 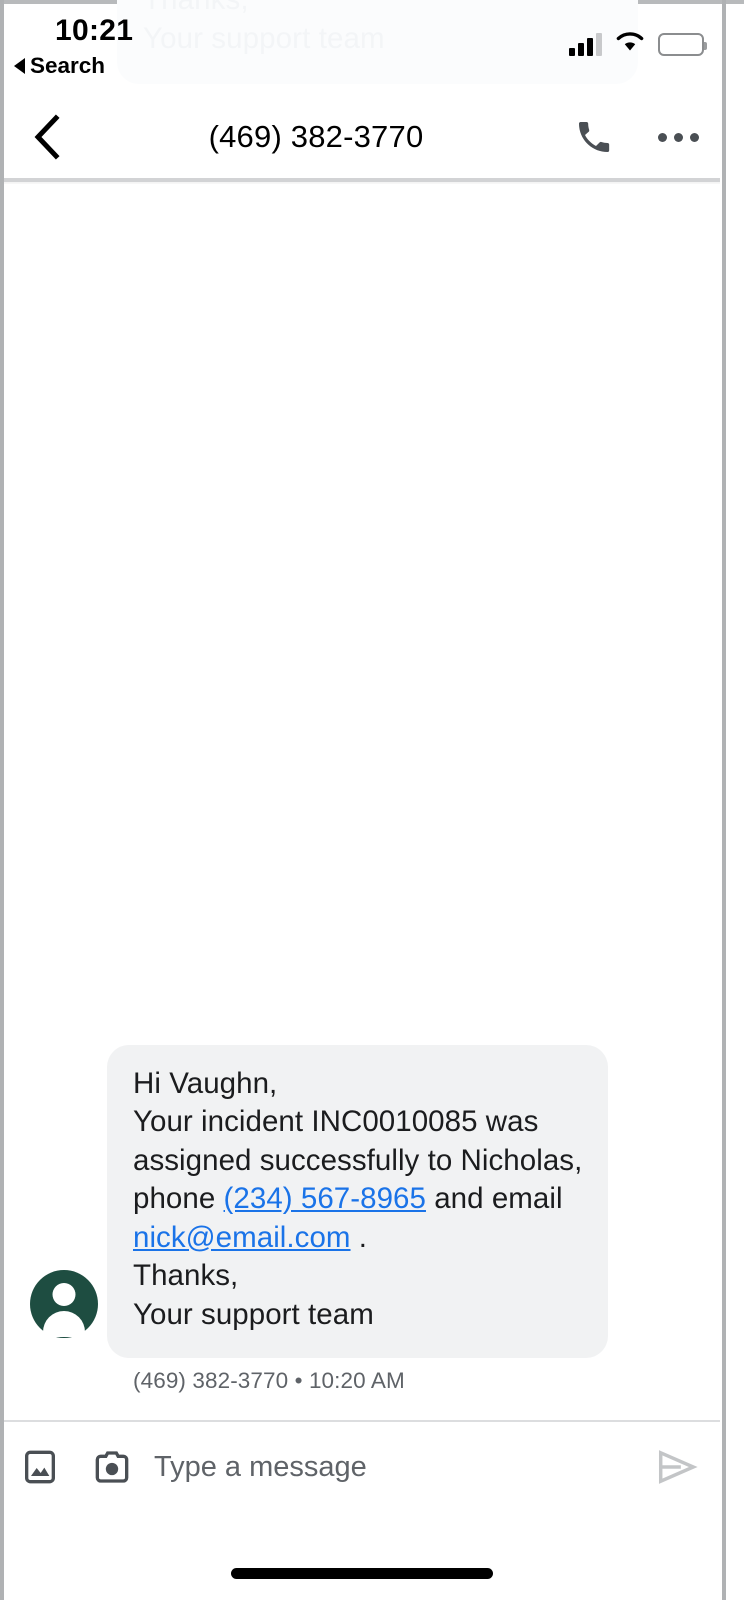 I want to click on conversation-nav-bar: (469) 382-3770, so click(x=362, y=137).